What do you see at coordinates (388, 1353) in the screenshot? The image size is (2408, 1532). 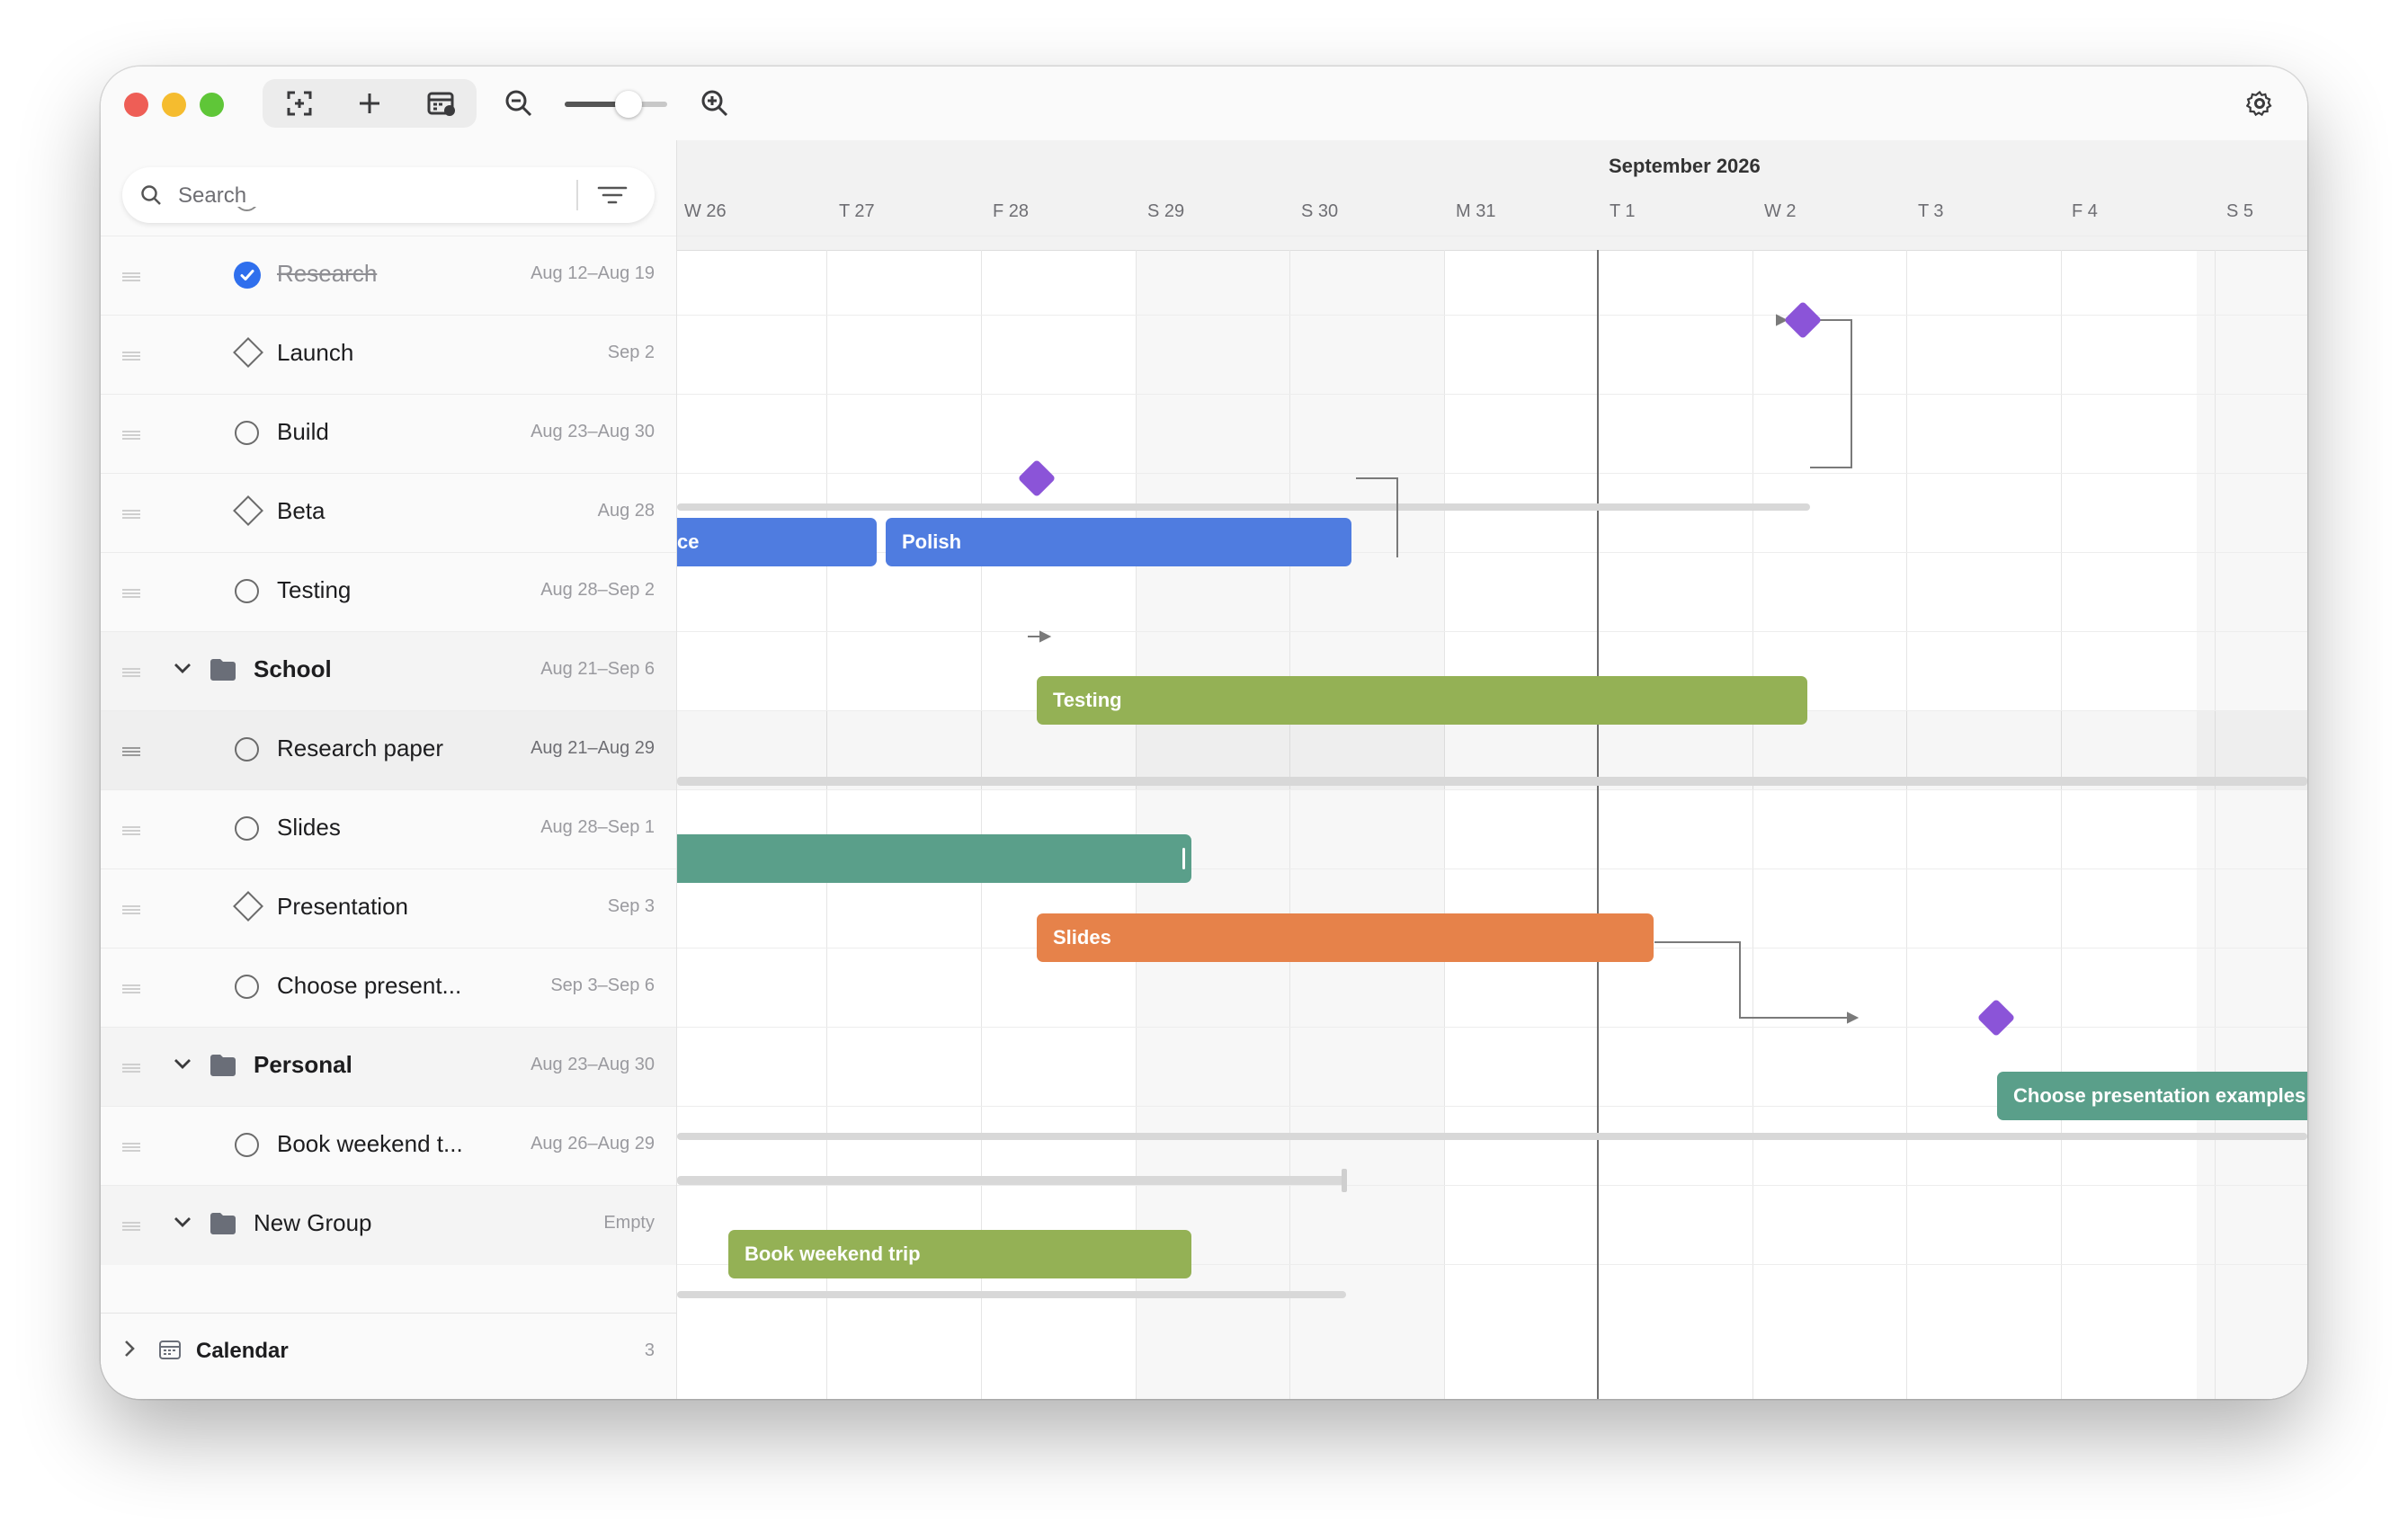 I see `calendar-footer: Calendar 3` at bounding box center [388, 1353].